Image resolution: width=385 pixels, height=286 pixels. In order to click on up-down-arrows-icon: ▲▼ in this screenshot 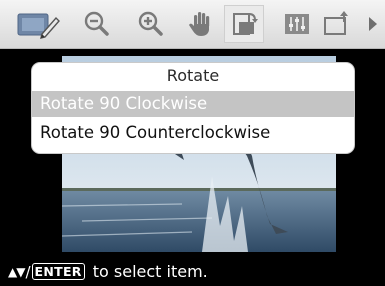, I will do `click(16, 271)`.